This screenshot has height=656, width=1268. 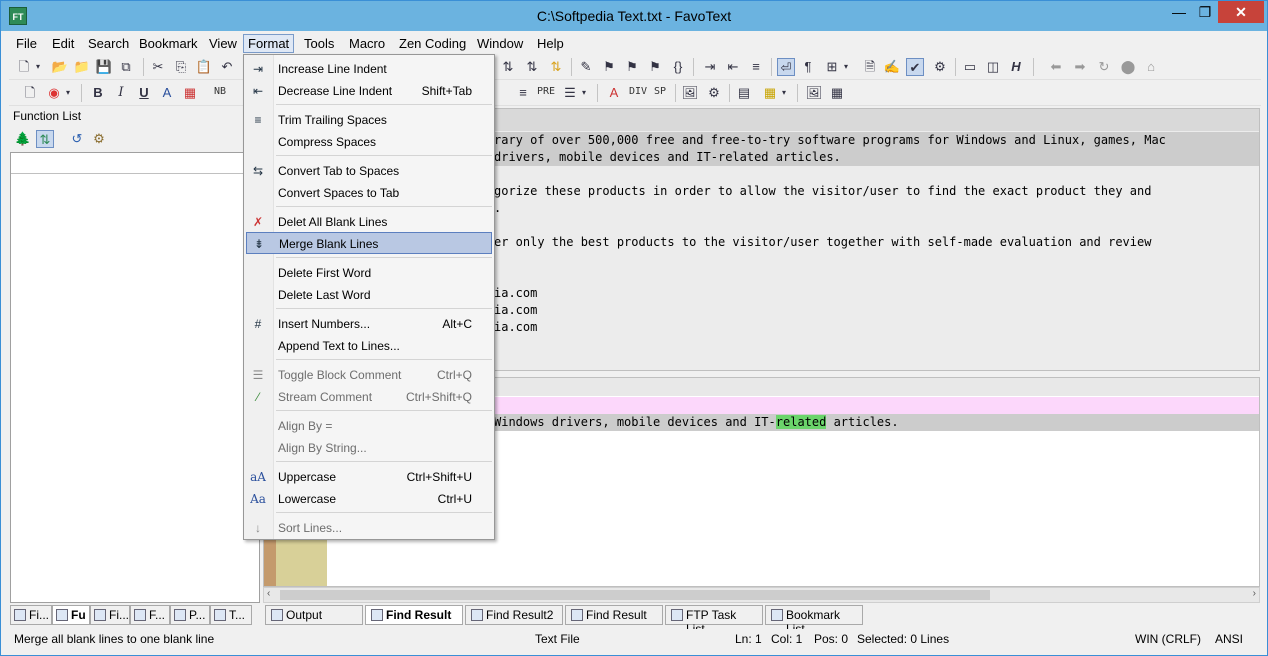 I want to click on column-mode-icon: ⊞, so click(x=832, y=67).